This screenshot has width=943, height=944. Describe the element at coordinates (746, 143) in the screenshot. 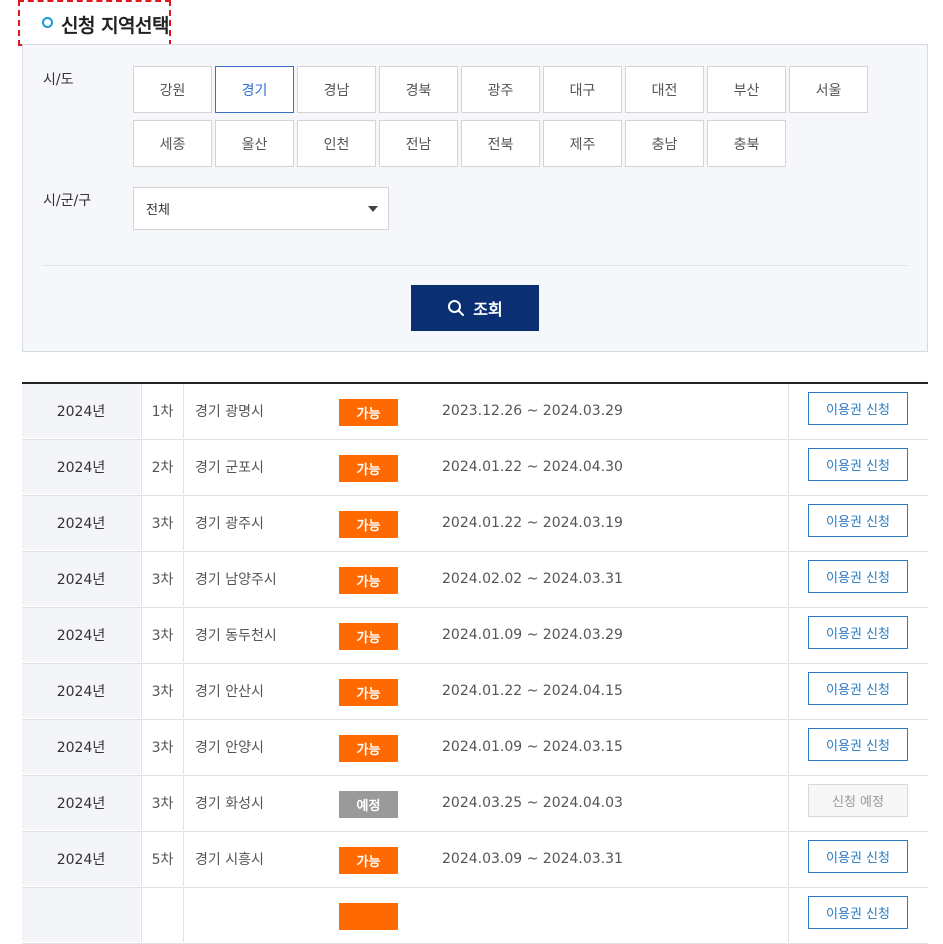

I see `region-button: 충북` at that location.